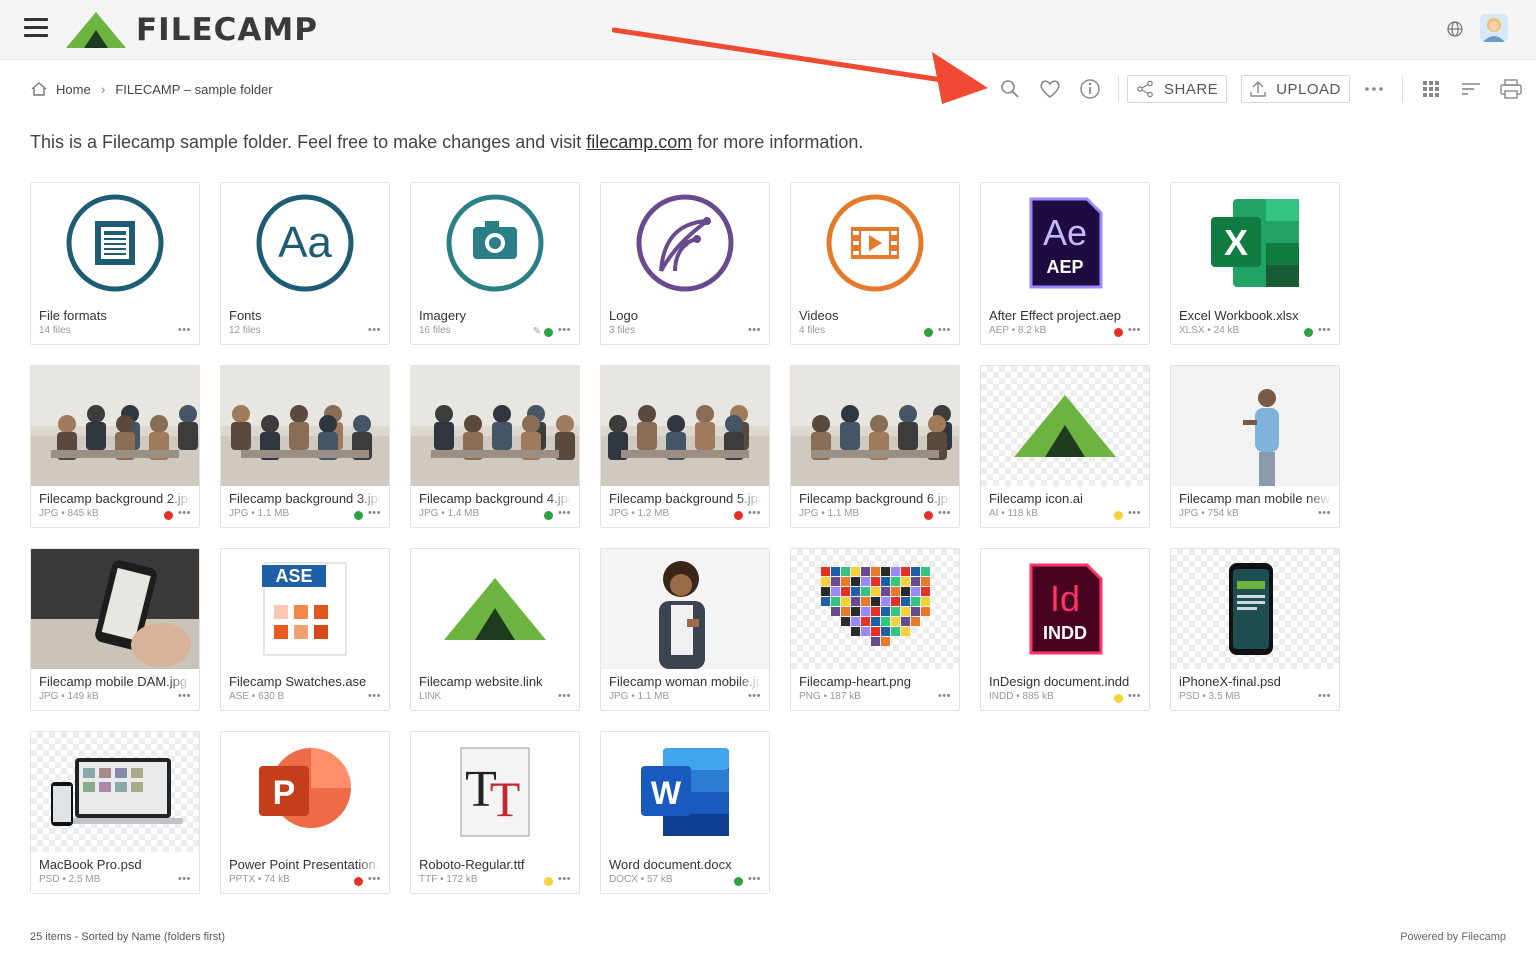 The image size is (1536, 959). I want to click on photo-man-thumbnail, so click(1255, 426).